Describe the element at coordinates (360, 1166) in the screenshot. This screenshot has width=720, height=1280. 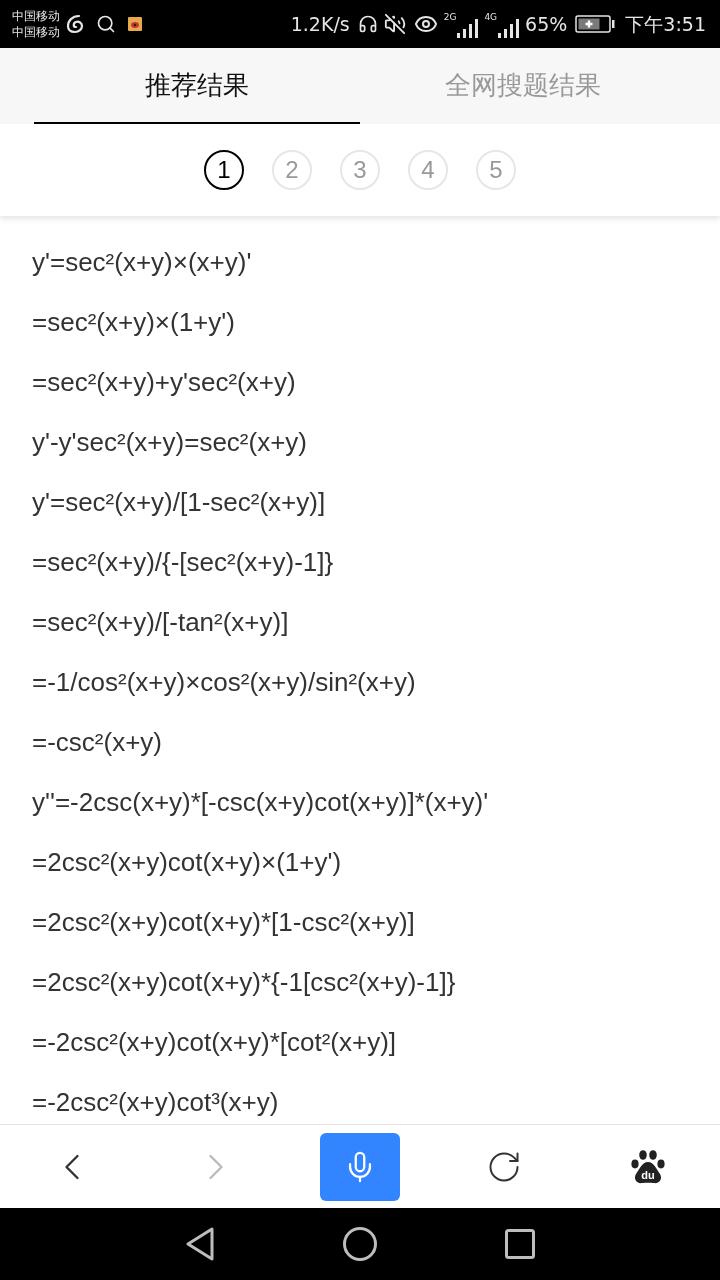
I see `voice-button` at that location.